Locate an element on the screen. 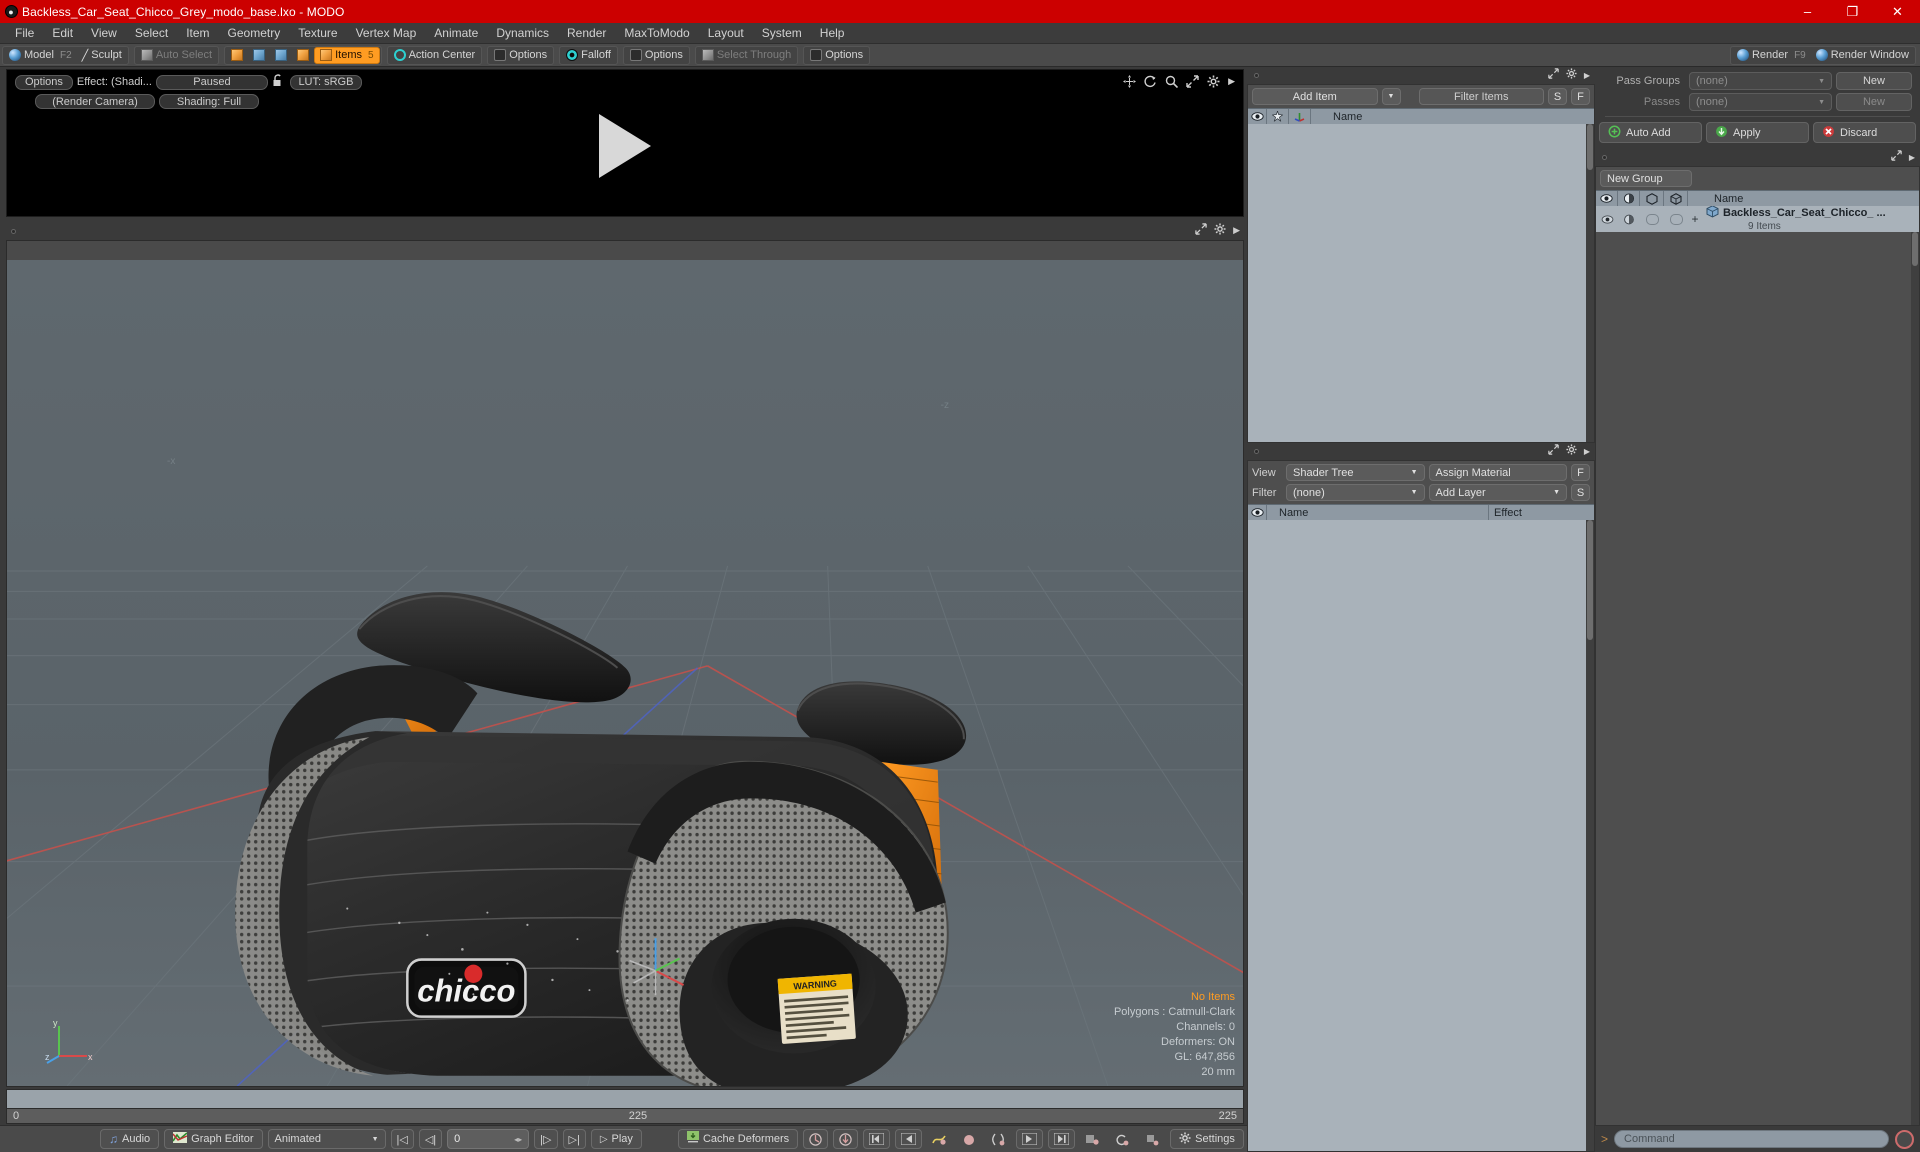 Image resolution: width=1920 pixels, height=1152 pixels. key-delete-button is located at coordinates (846, 1139).